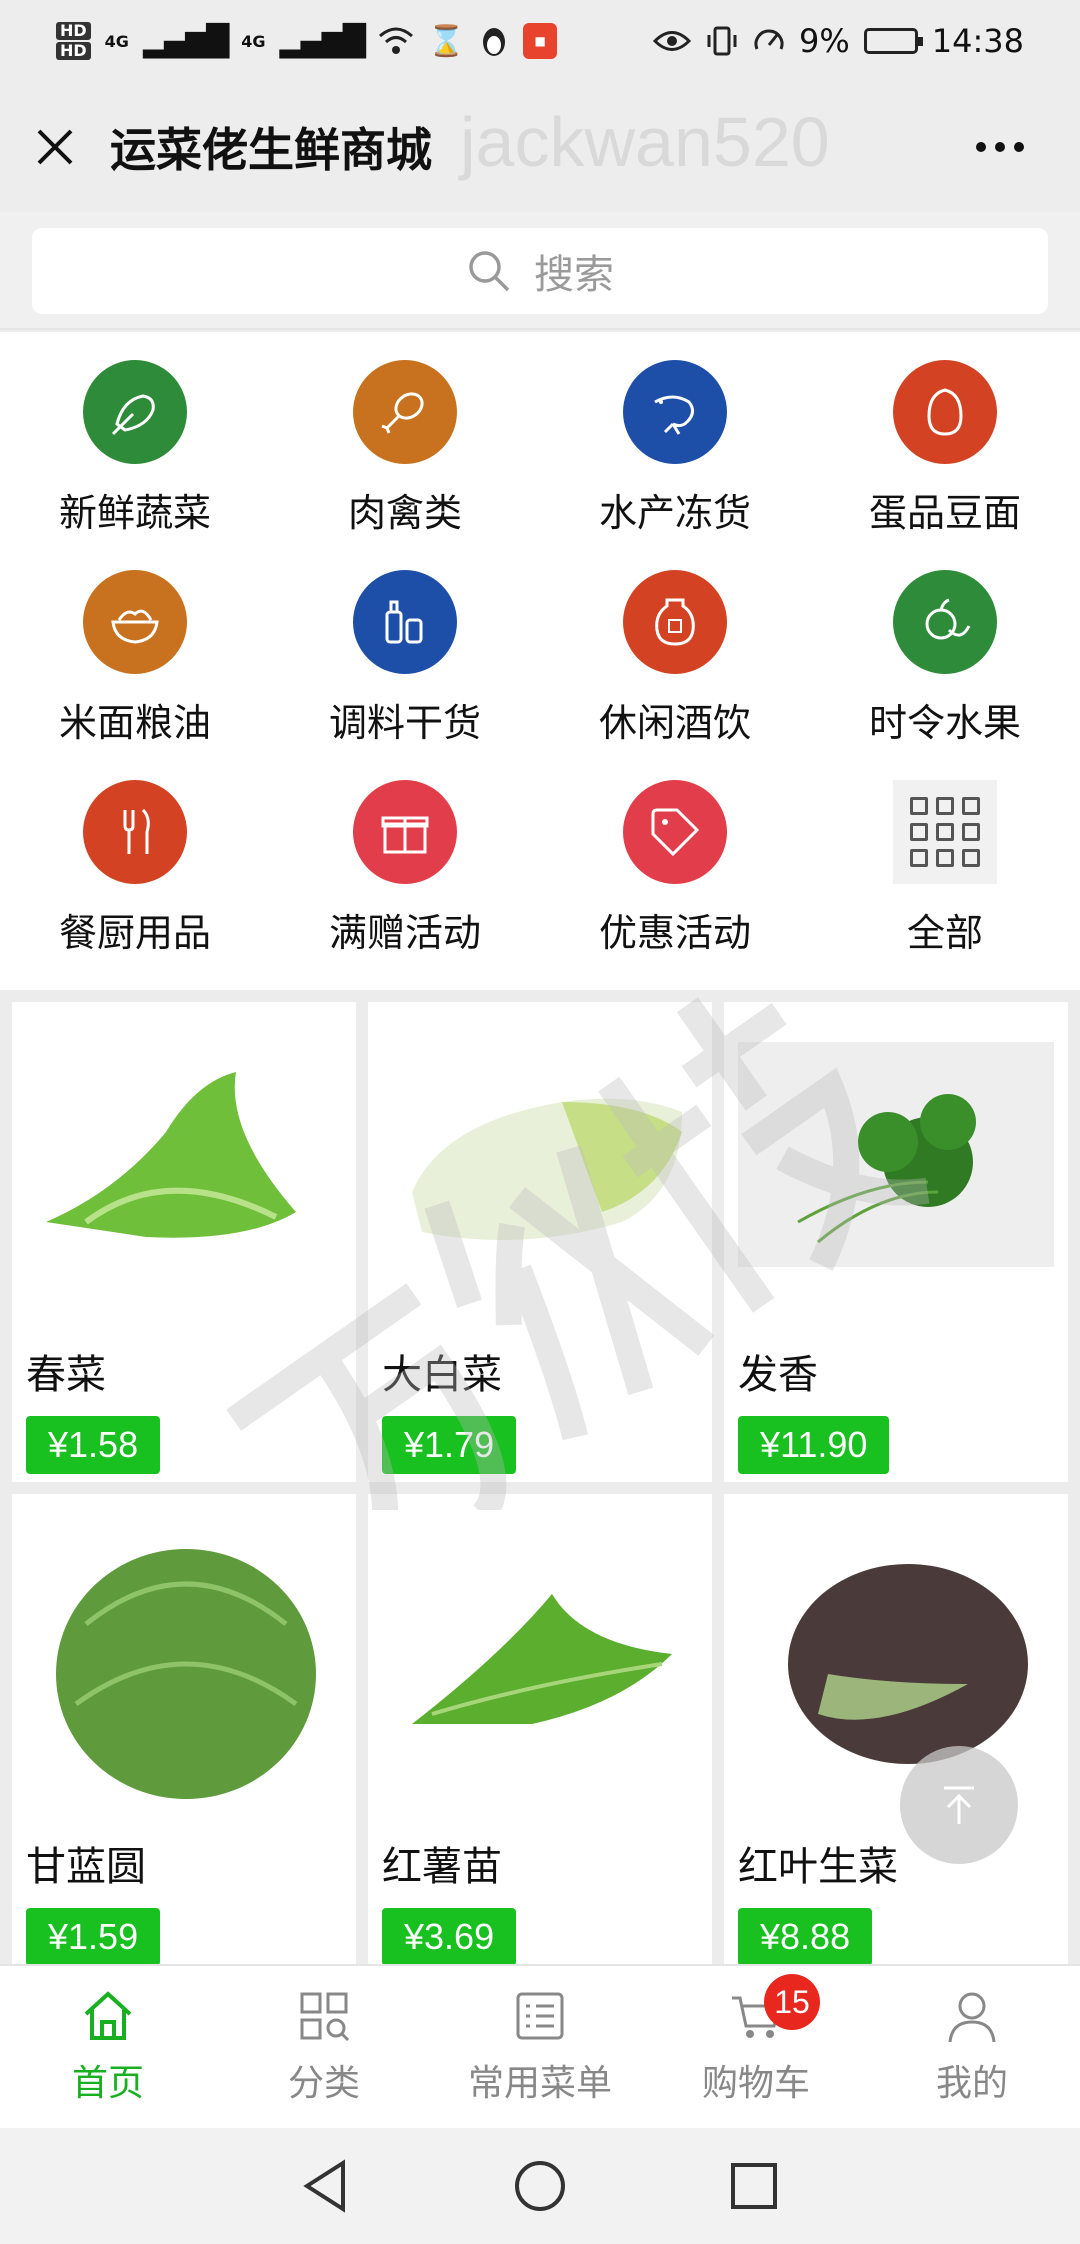 The height and width of the screenshot is (2244, 1080). What do you see at coordinates (135, 622) in the screenshot?
I see `rice-bowl-icon` at bounding box center [135, 622].